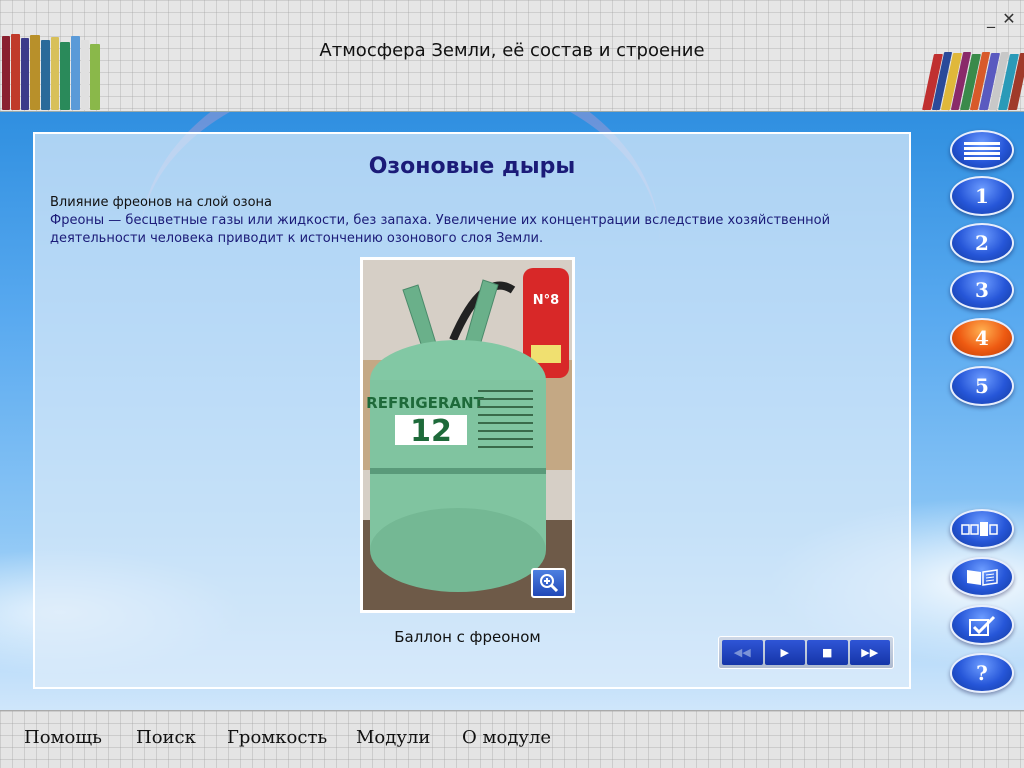 This screenshot has width=1024, height=768. I want to click on volume-link: Громкость, so click(277, 737).